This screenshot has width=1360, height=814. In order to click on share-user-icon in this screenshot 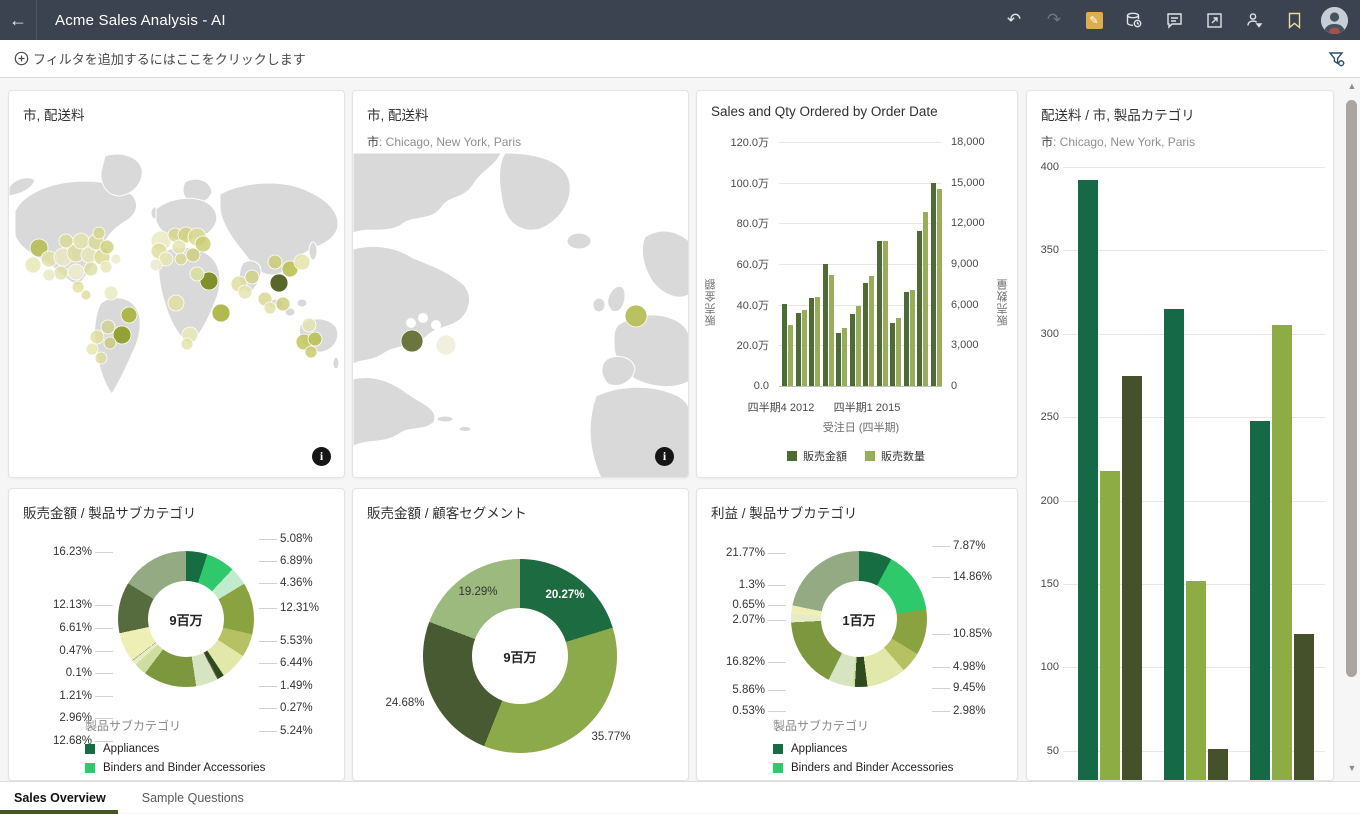, I will do `click(1254, 20)`.